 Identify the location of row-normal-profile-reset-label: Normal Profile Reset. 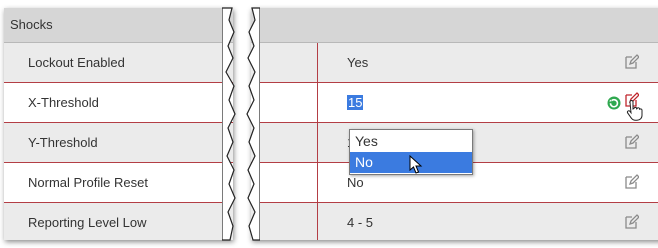
(118, 183).